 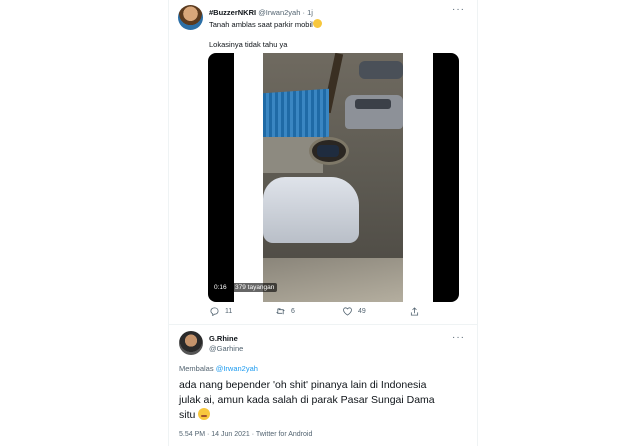 What do you see at coordinates (237, 368) in the screenshot?
I see `replying-to-handle: @Irwan2yah` at bounding box center [237, 368].